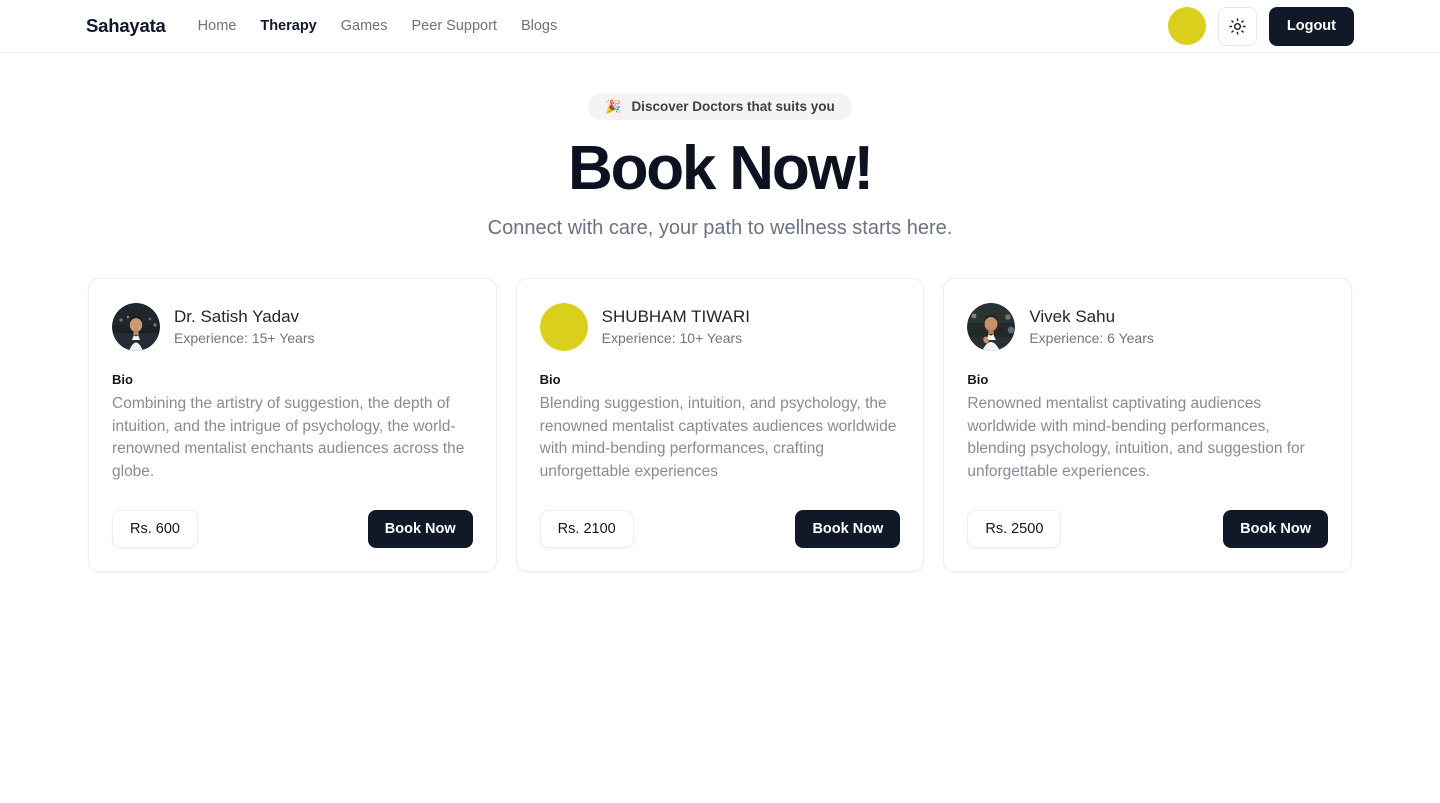 Image resolution: width=1440 pixels, height=803 pixels. I want to click on price-button: Rs. 600, so click(155, 529).